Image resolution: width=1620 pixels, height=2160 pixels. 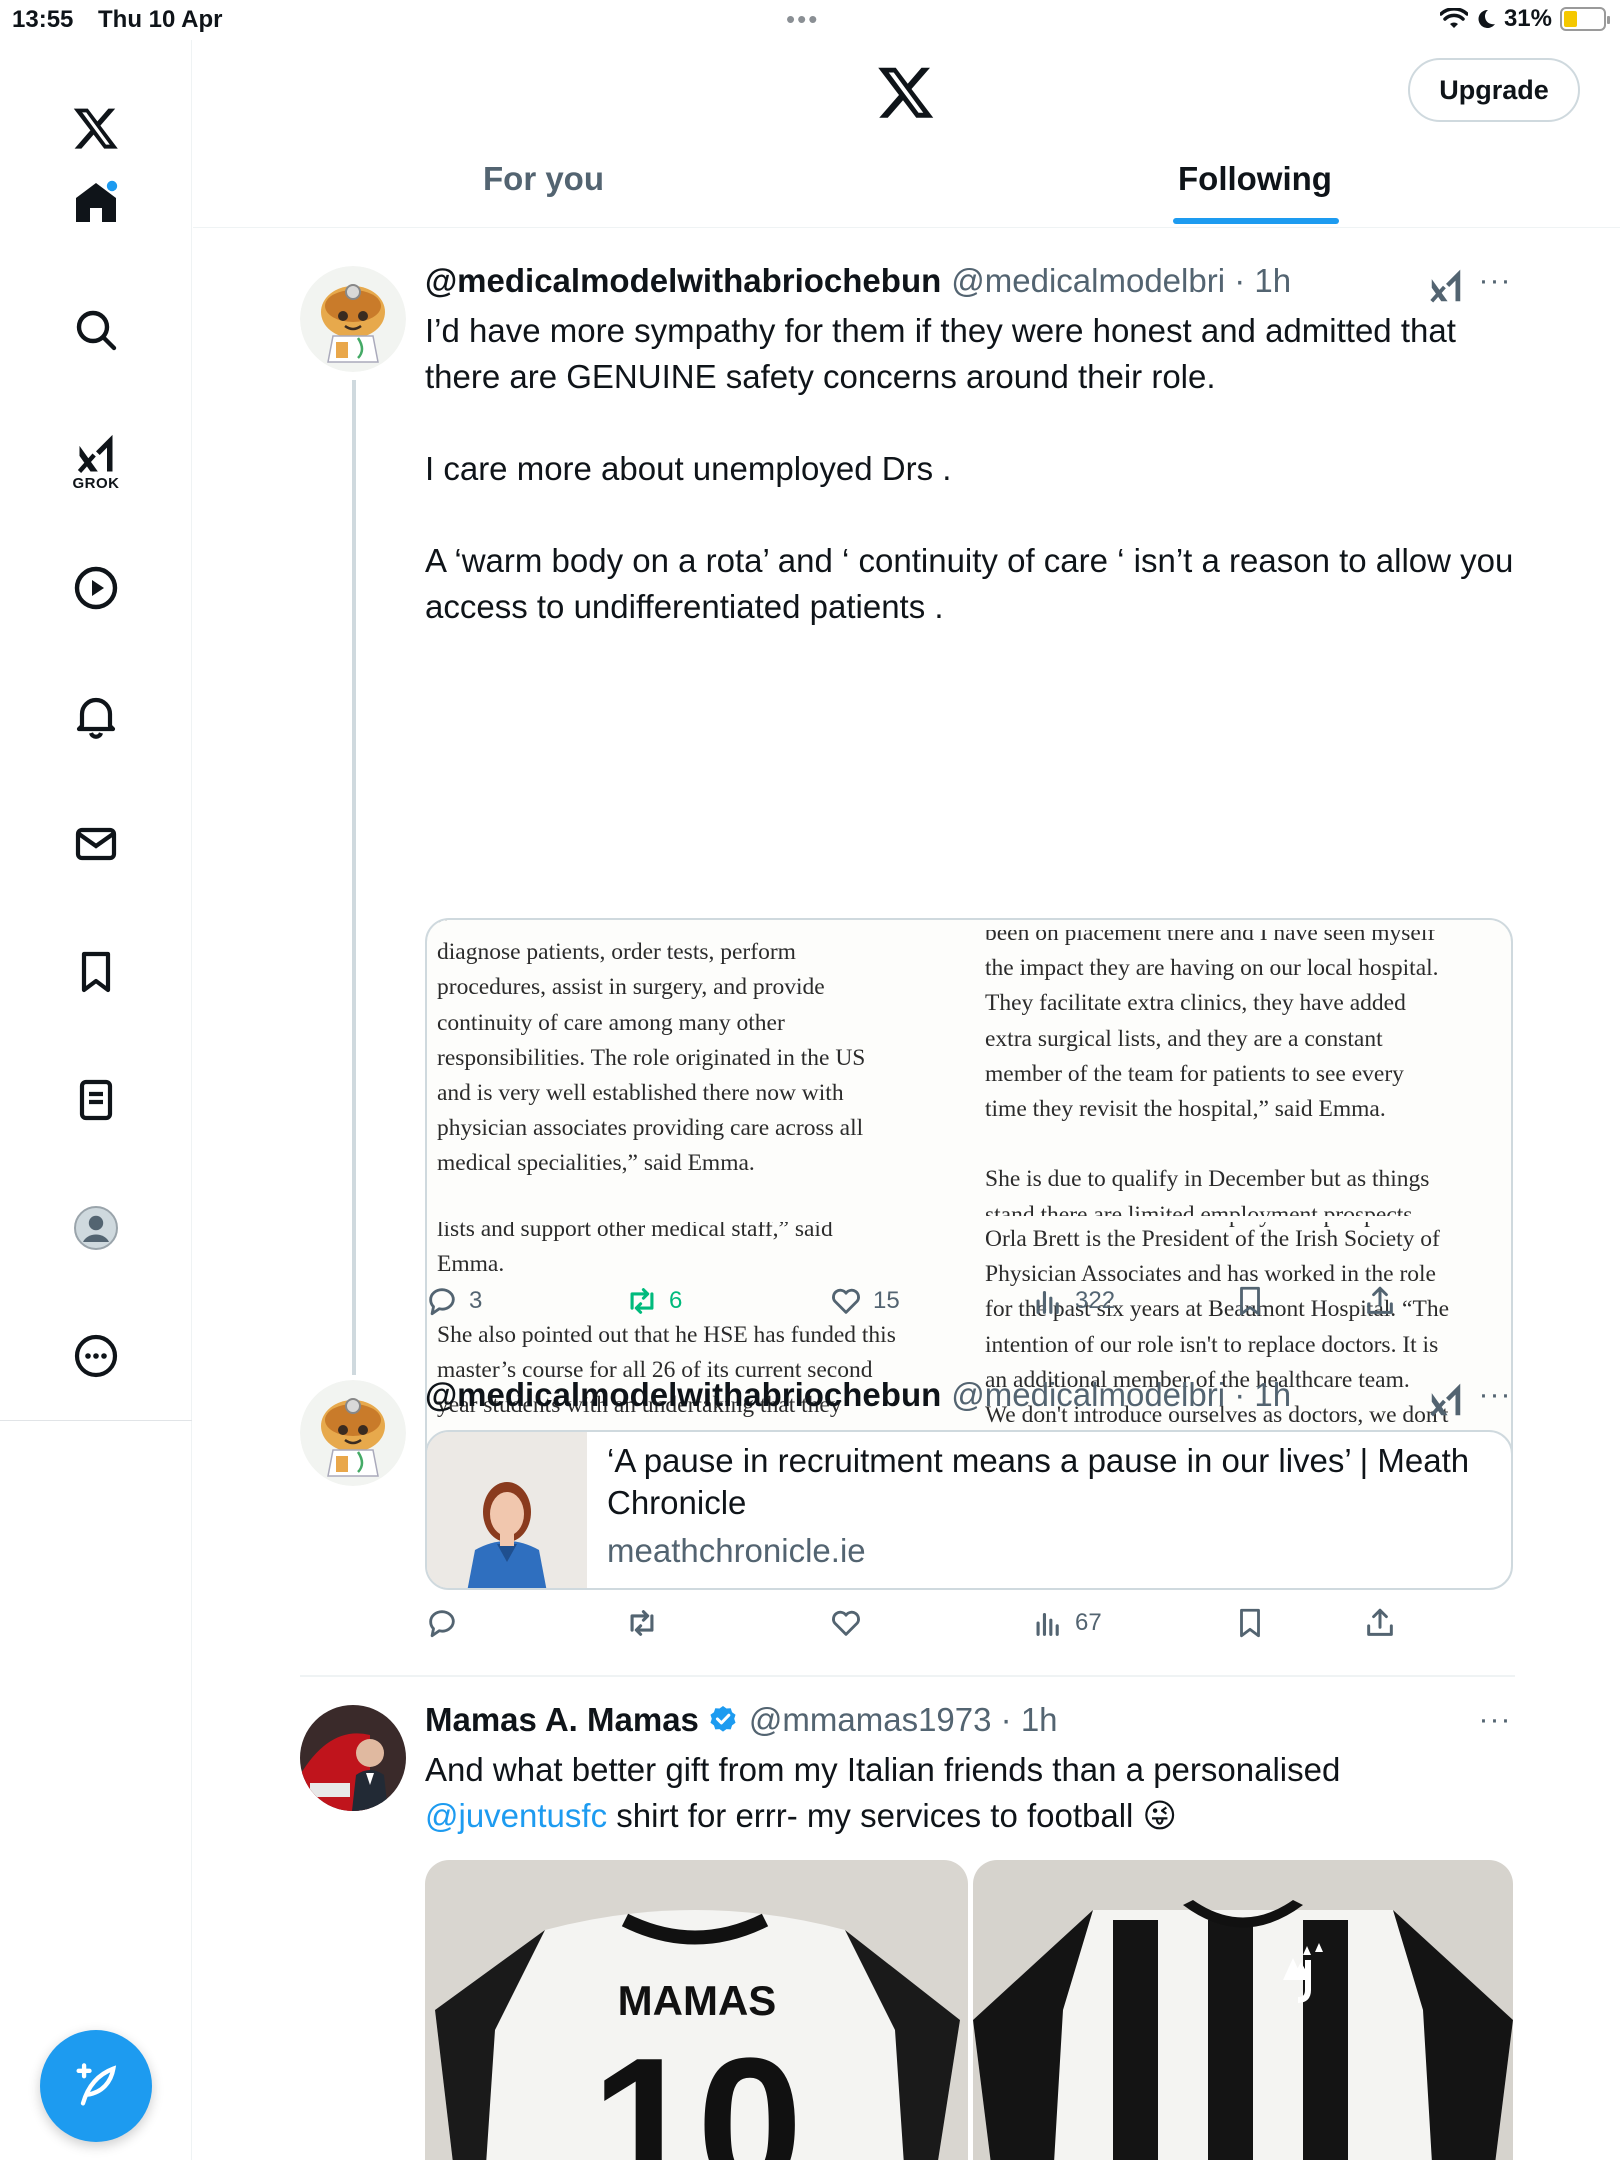 I want to click on sidebar: GROK, so click(x=96, y=1100).